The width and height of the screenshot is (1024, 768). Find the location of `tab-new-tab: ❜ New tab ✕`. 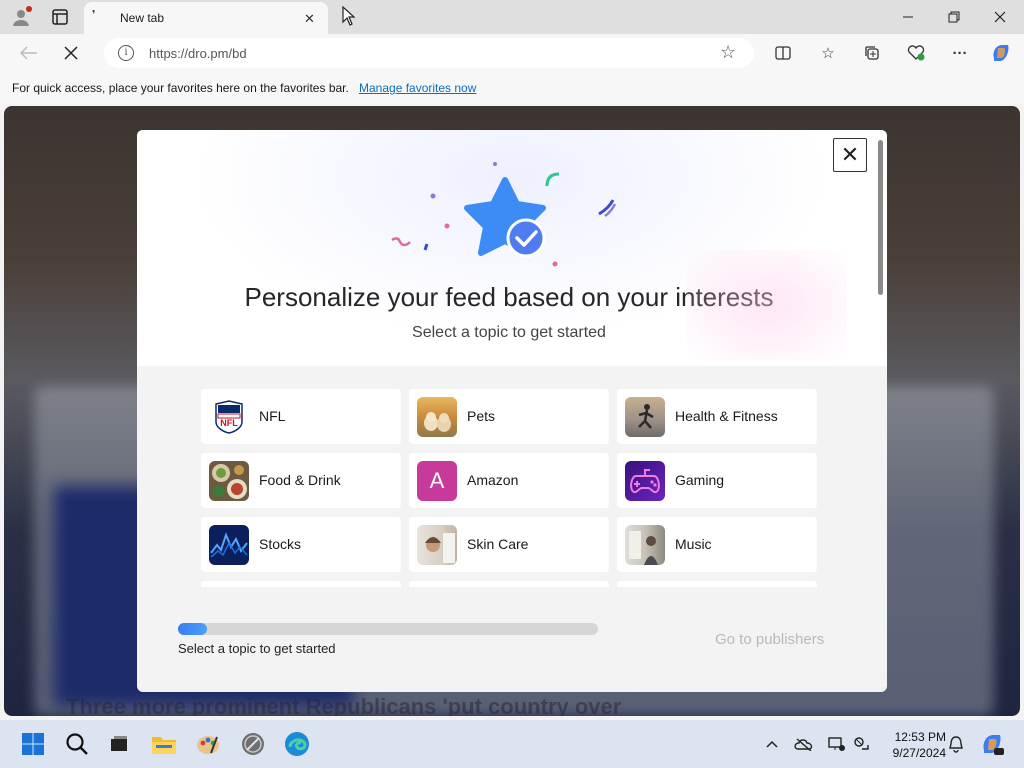

tab-new-tab: ❜ New tab ✕ is located at coordinates (206, 18).